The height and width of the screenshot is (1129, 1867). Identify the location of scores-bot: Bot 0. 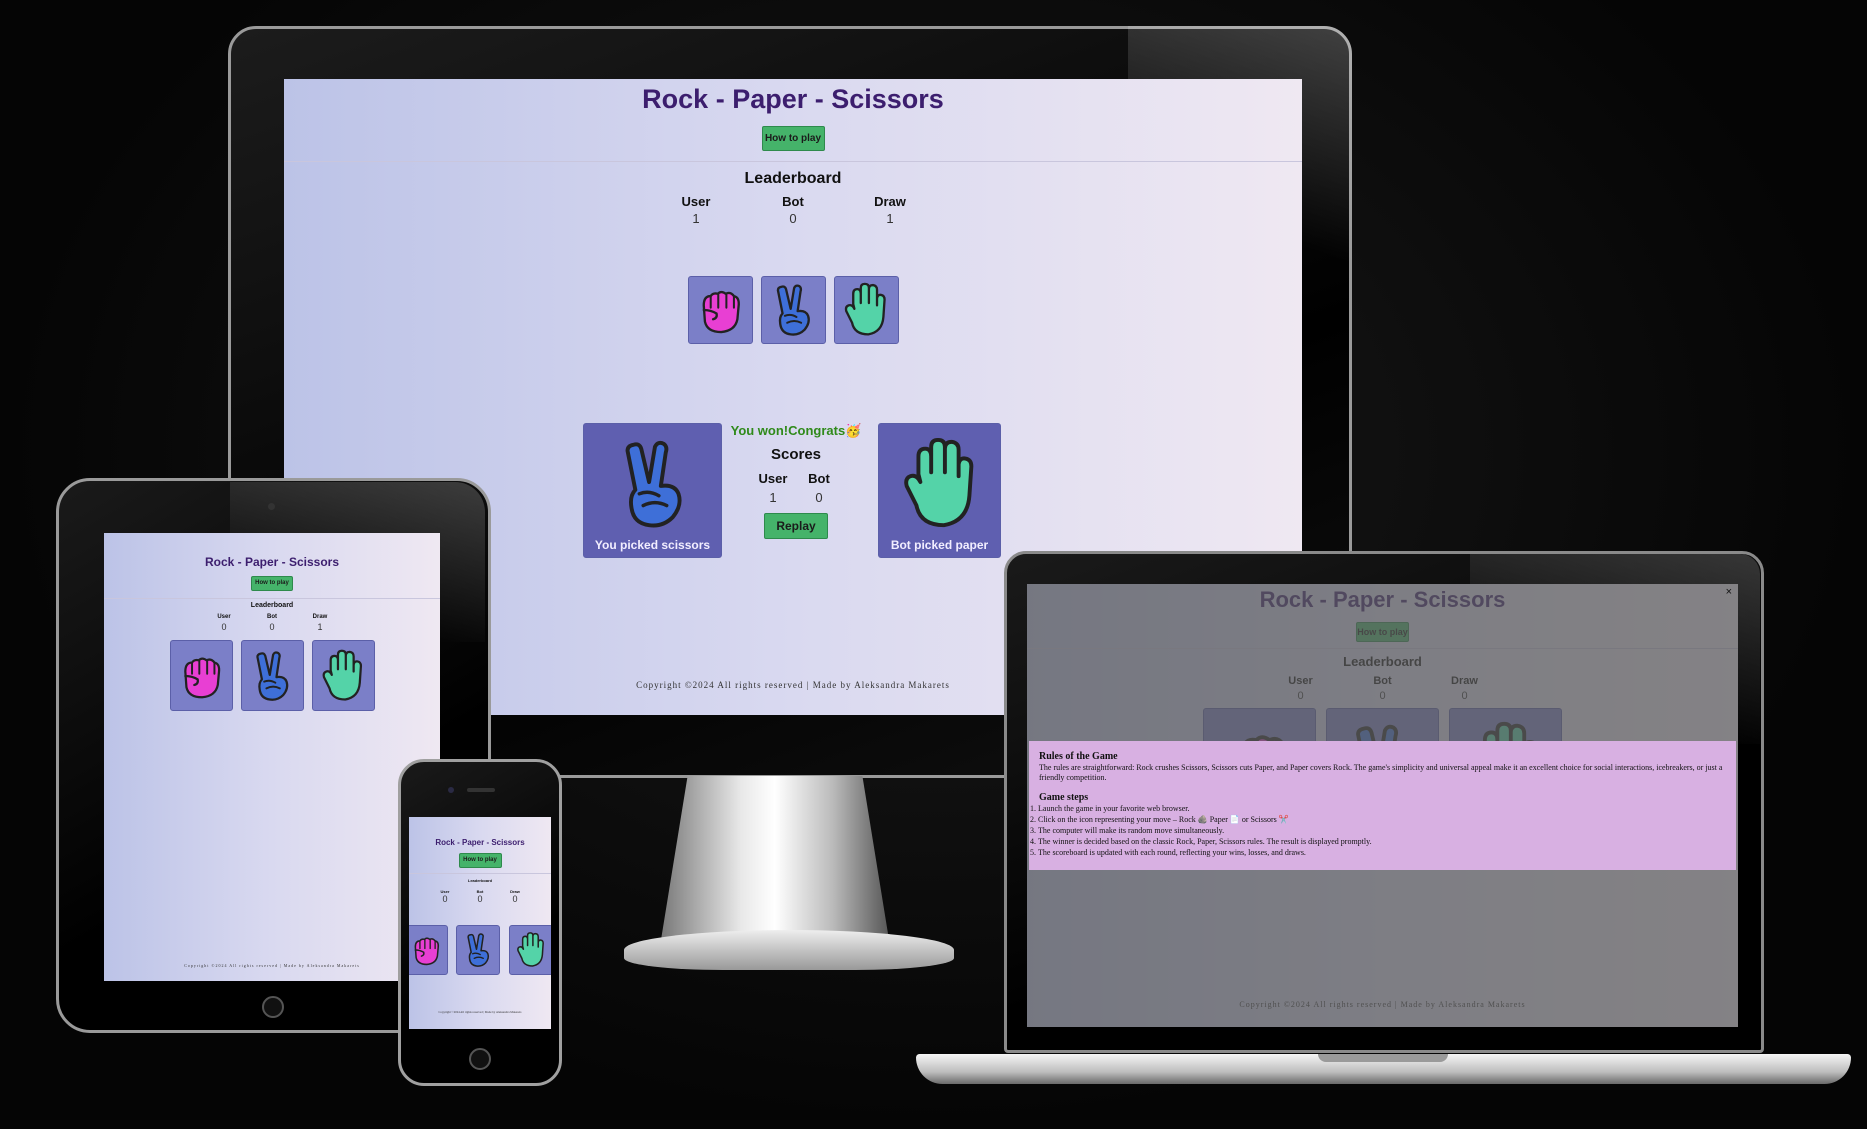
(819, 488).